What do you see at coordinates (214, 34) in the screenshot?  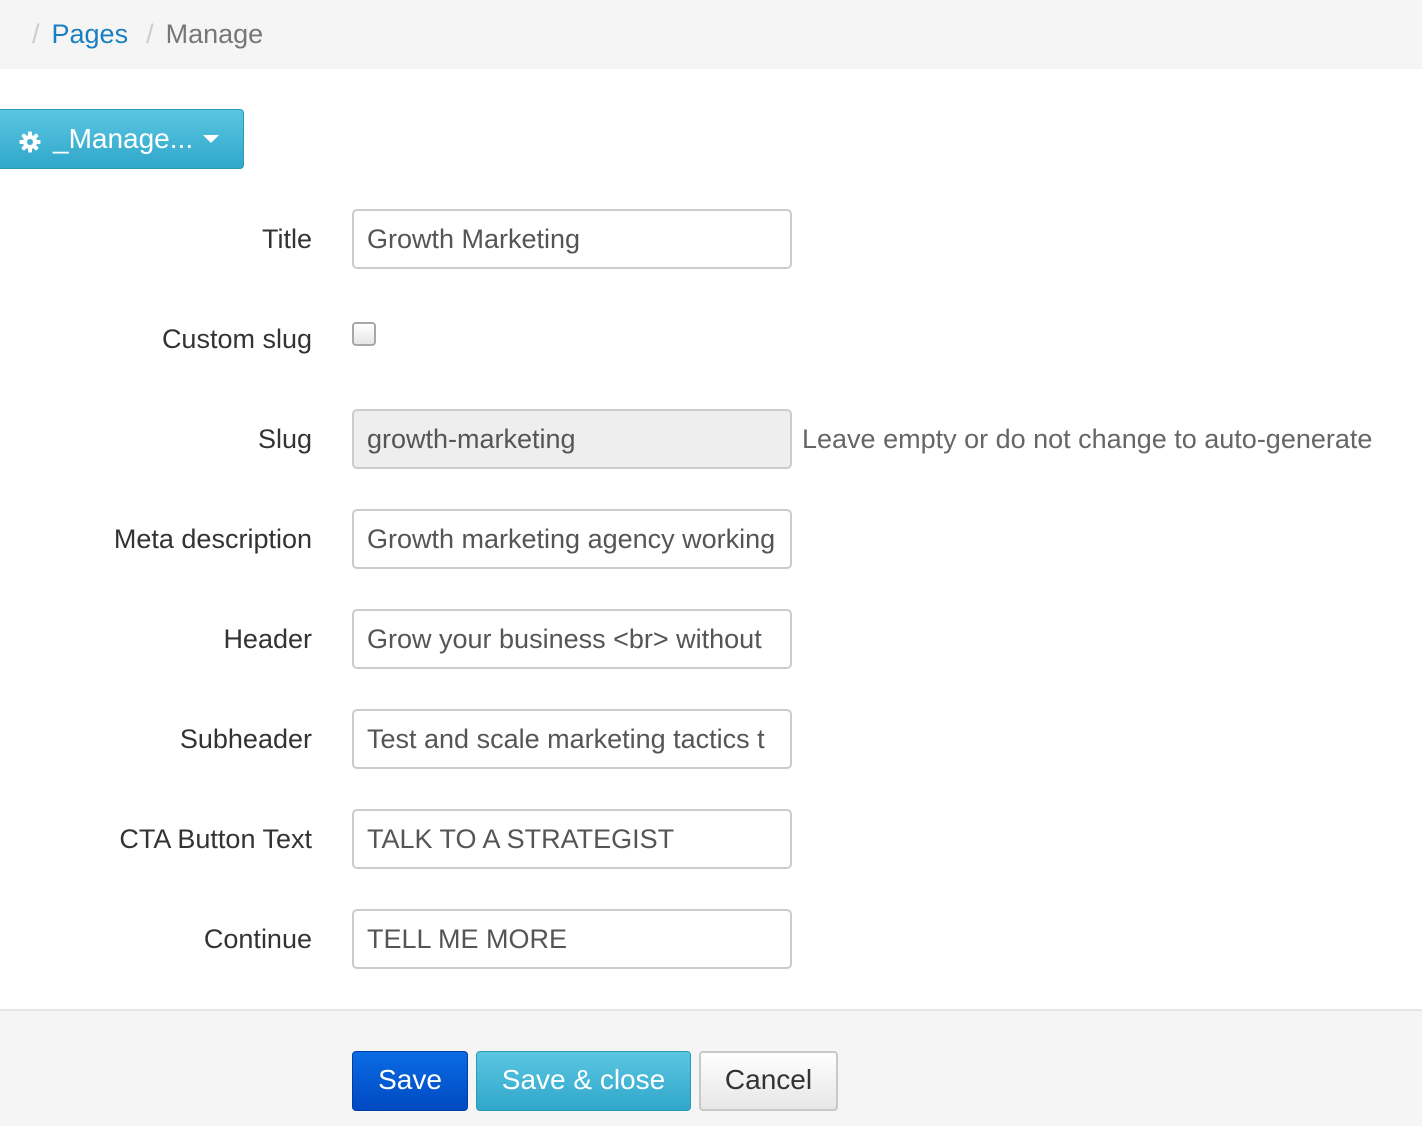 I see `breadcrumb-current: Manage` at bounding box center [214, 34].